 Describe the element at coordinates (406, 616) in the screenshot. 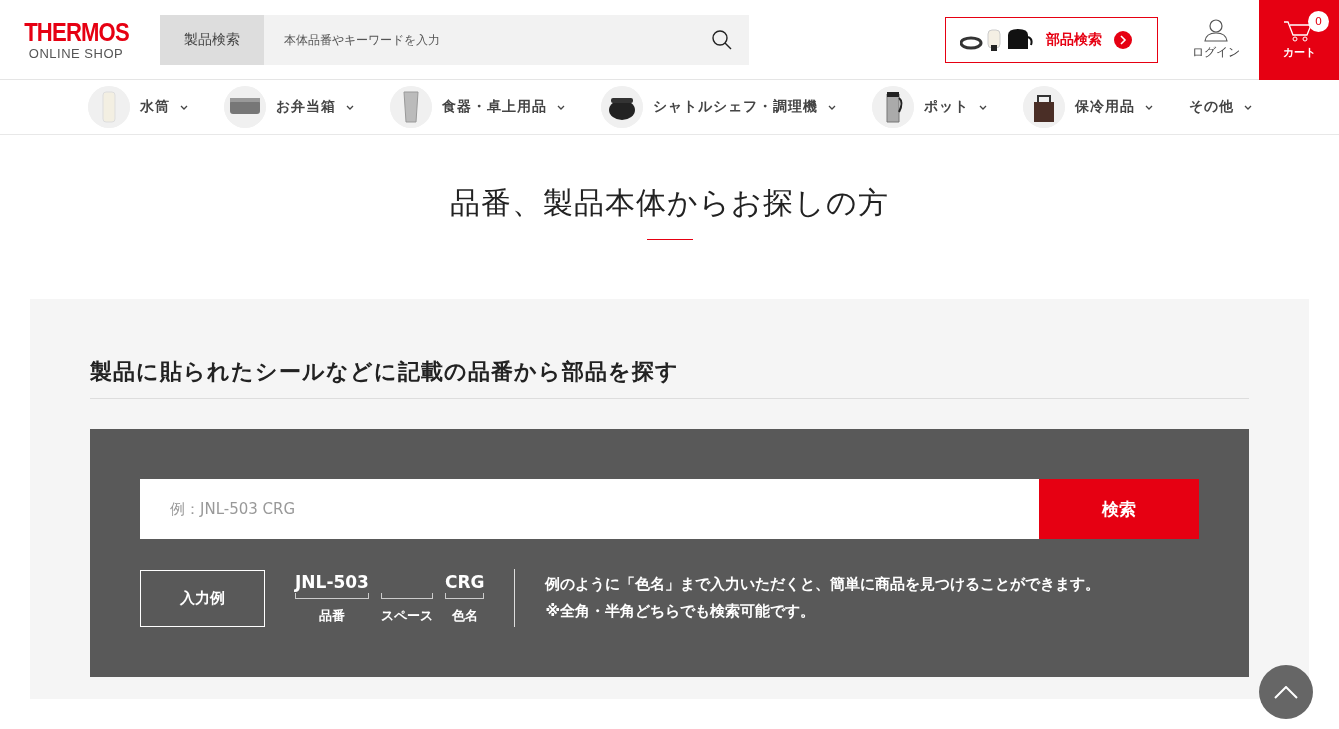

I see `example-caption: スペース` at that location.